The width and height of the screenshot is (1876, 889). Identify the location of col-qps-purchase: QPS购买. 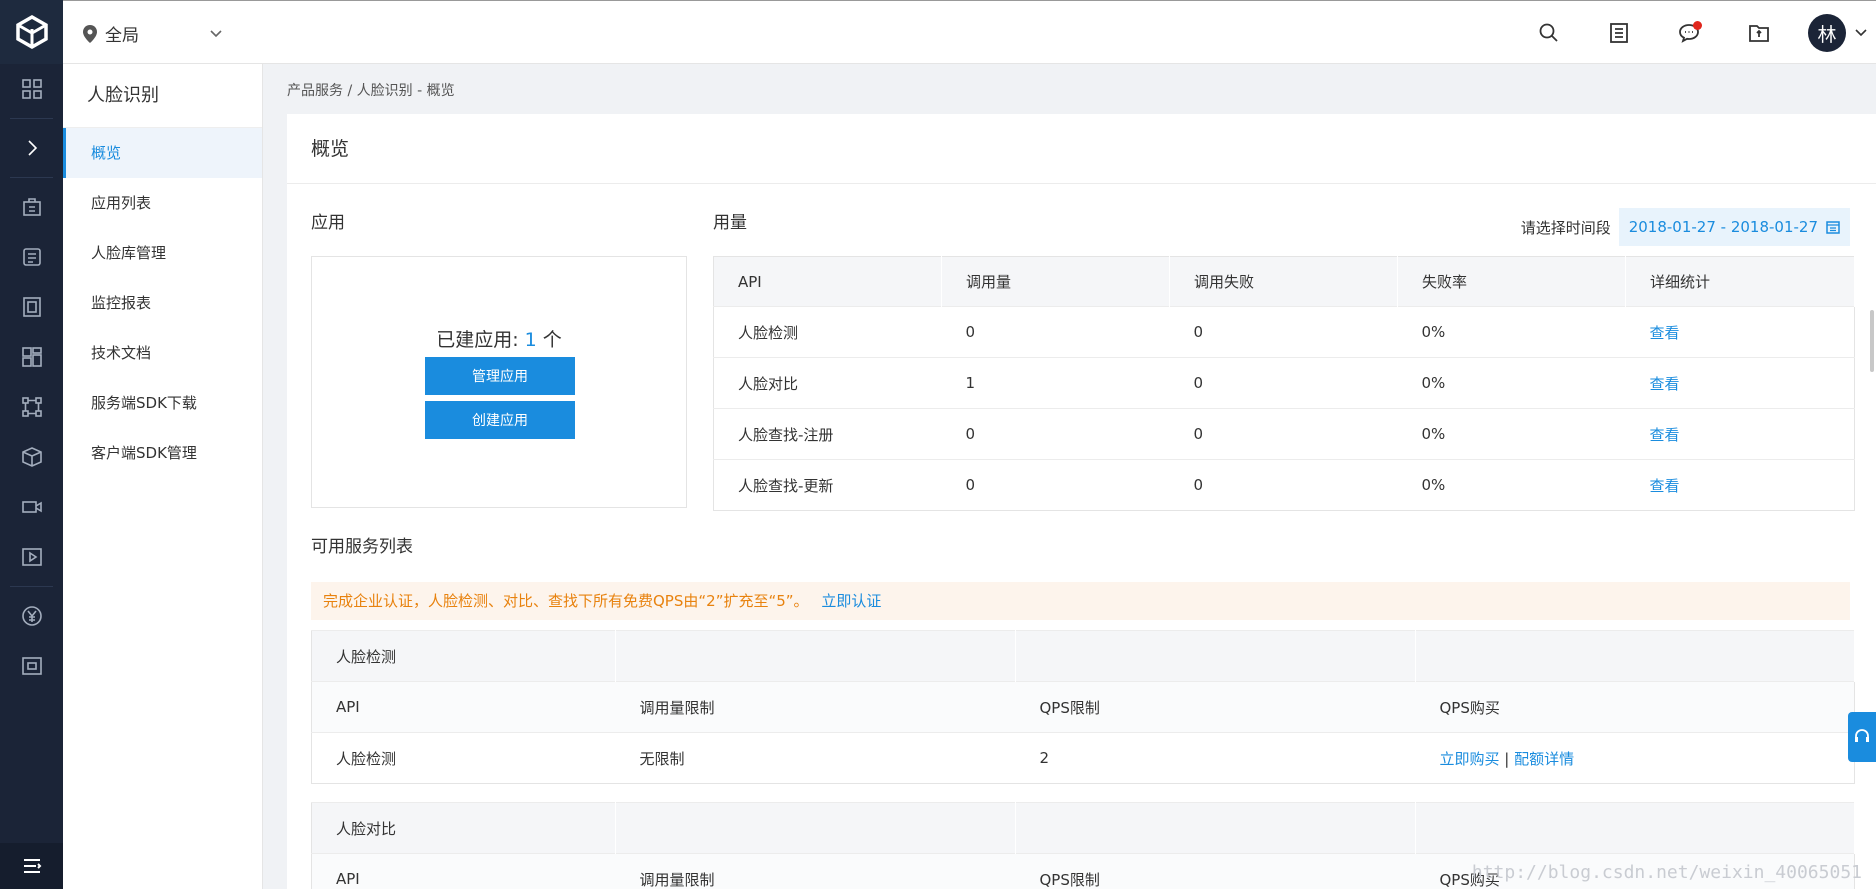
(1635, 707).